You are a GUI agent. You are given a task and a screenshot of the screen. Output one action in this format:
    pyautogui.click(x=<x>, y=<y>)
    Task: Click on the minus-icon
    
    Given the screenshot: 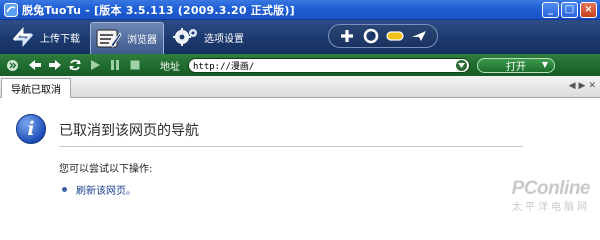 What is the action you would take?
    pyautogui.click(x=395, y=36)
    